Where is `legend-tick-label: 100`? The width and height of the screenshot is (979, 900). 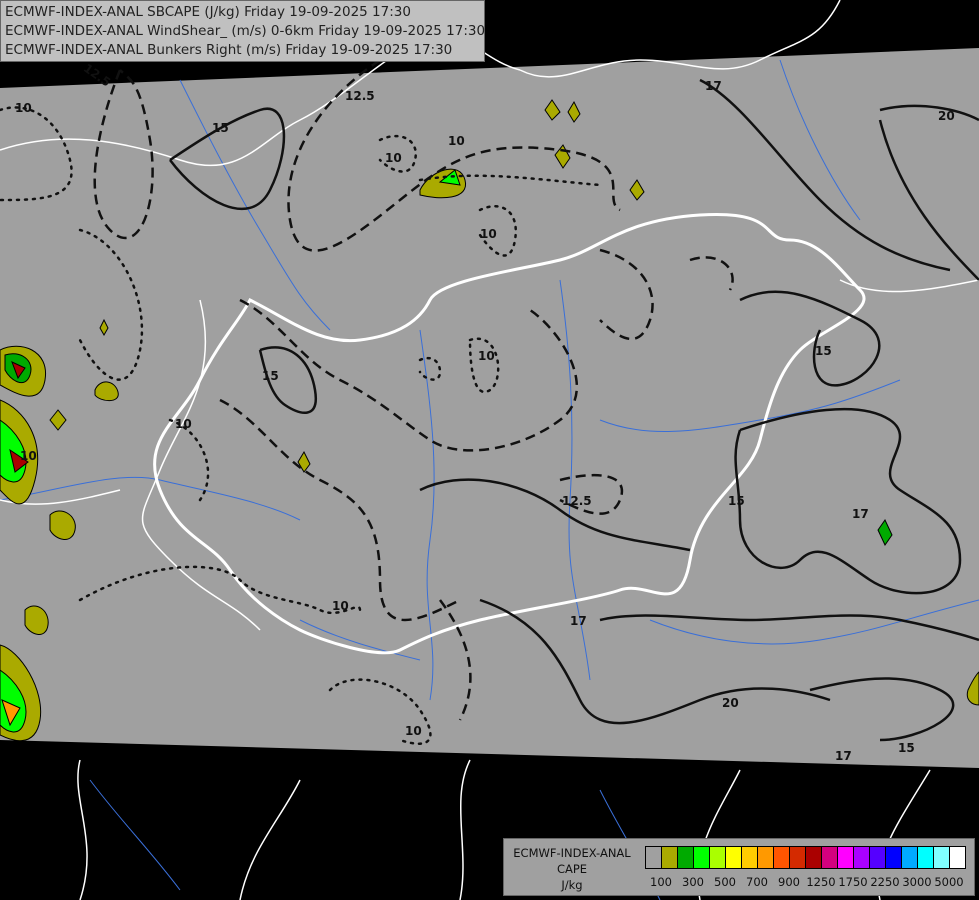 legend-tick-label: 100 is located at coordinates (661, 882).